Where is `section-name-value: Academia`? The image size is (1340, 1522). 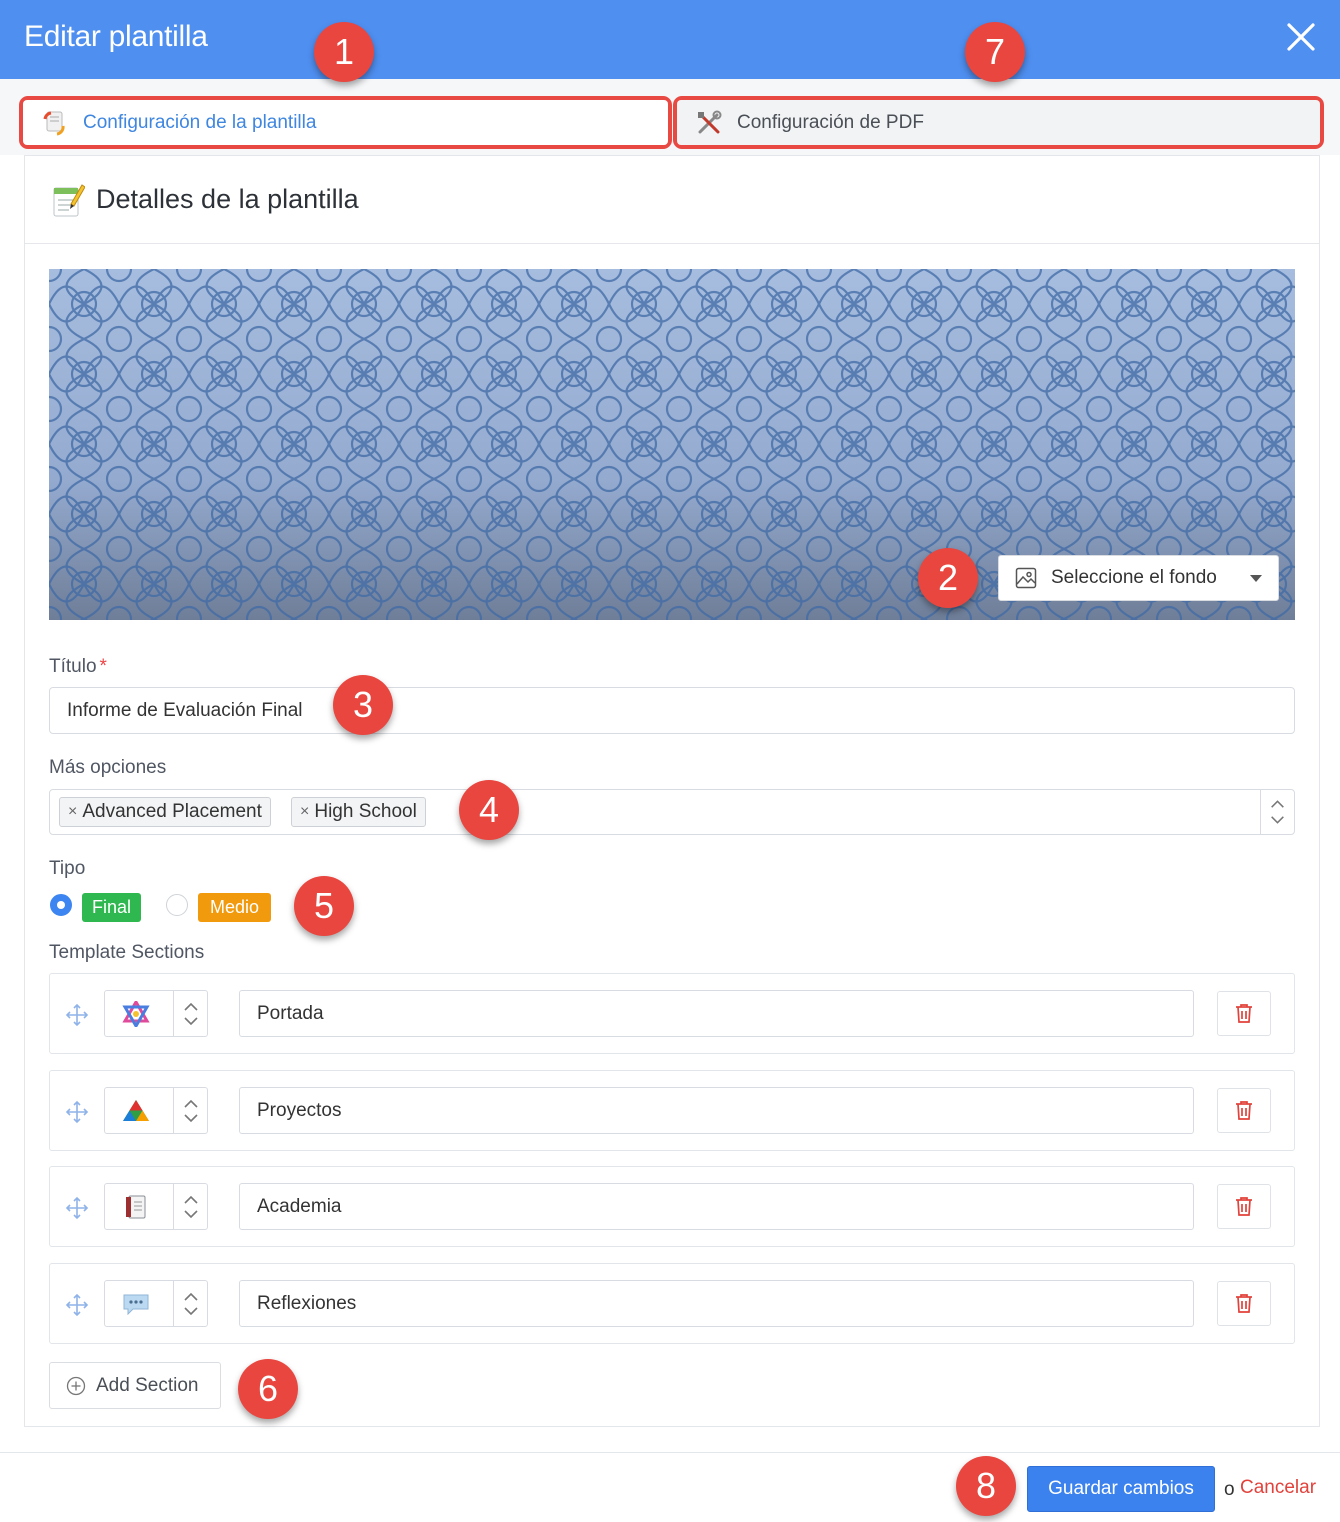
section-name-value: Academia is located at coordinates (299, 1206).